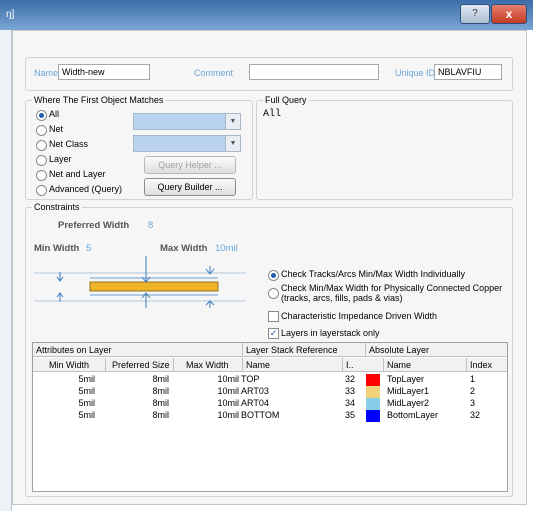 The width and height of the screenshot is (533, 511). I want to click on table-row: 5mil 8mil 10mil TOP 32 TopLayer 1, so click(270, 380).